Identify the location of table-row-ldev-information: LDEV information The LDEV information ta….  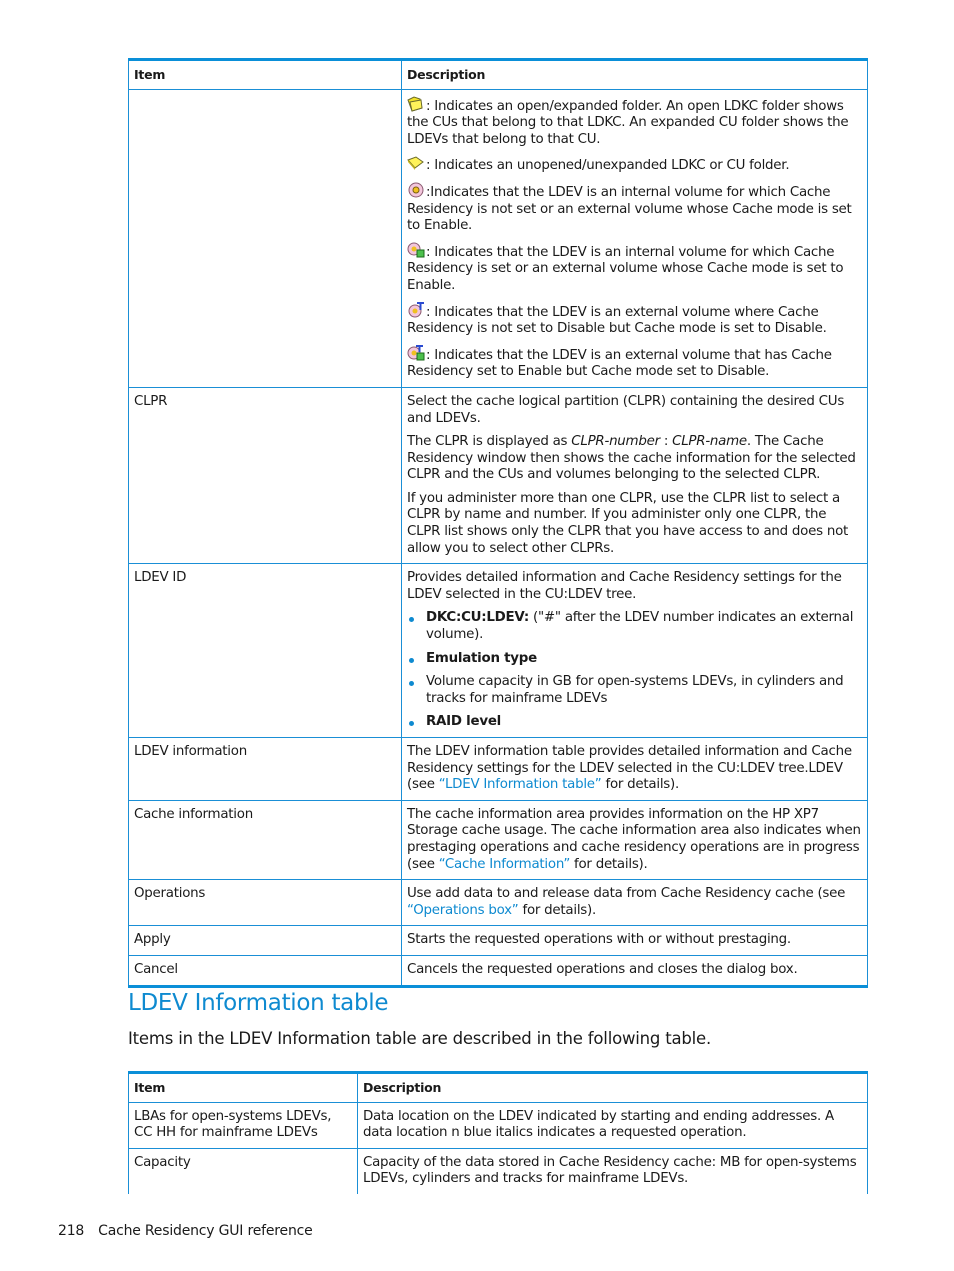
(498, 769).